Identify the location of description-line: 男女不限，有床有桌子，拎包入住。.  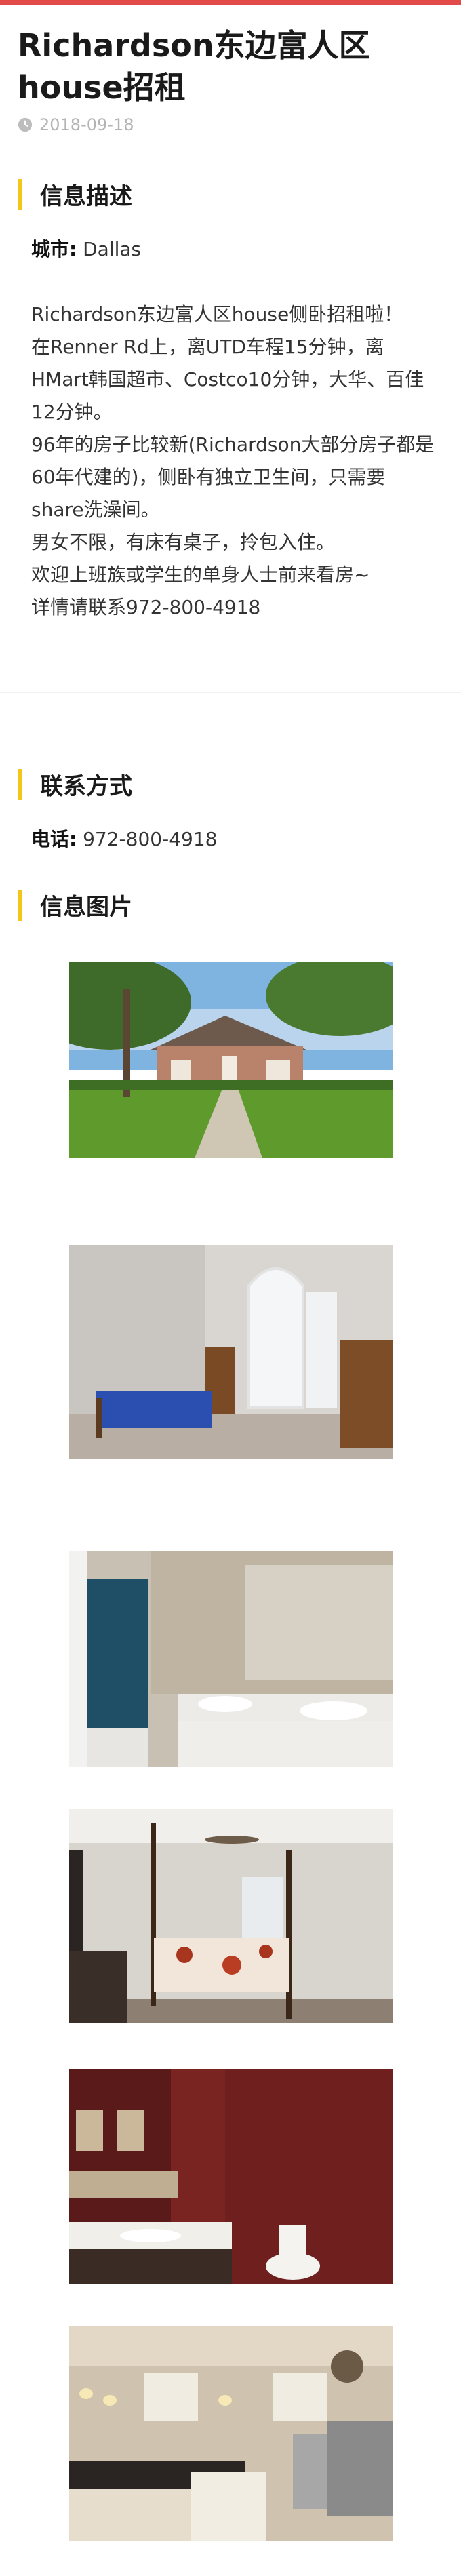
(184, 542).